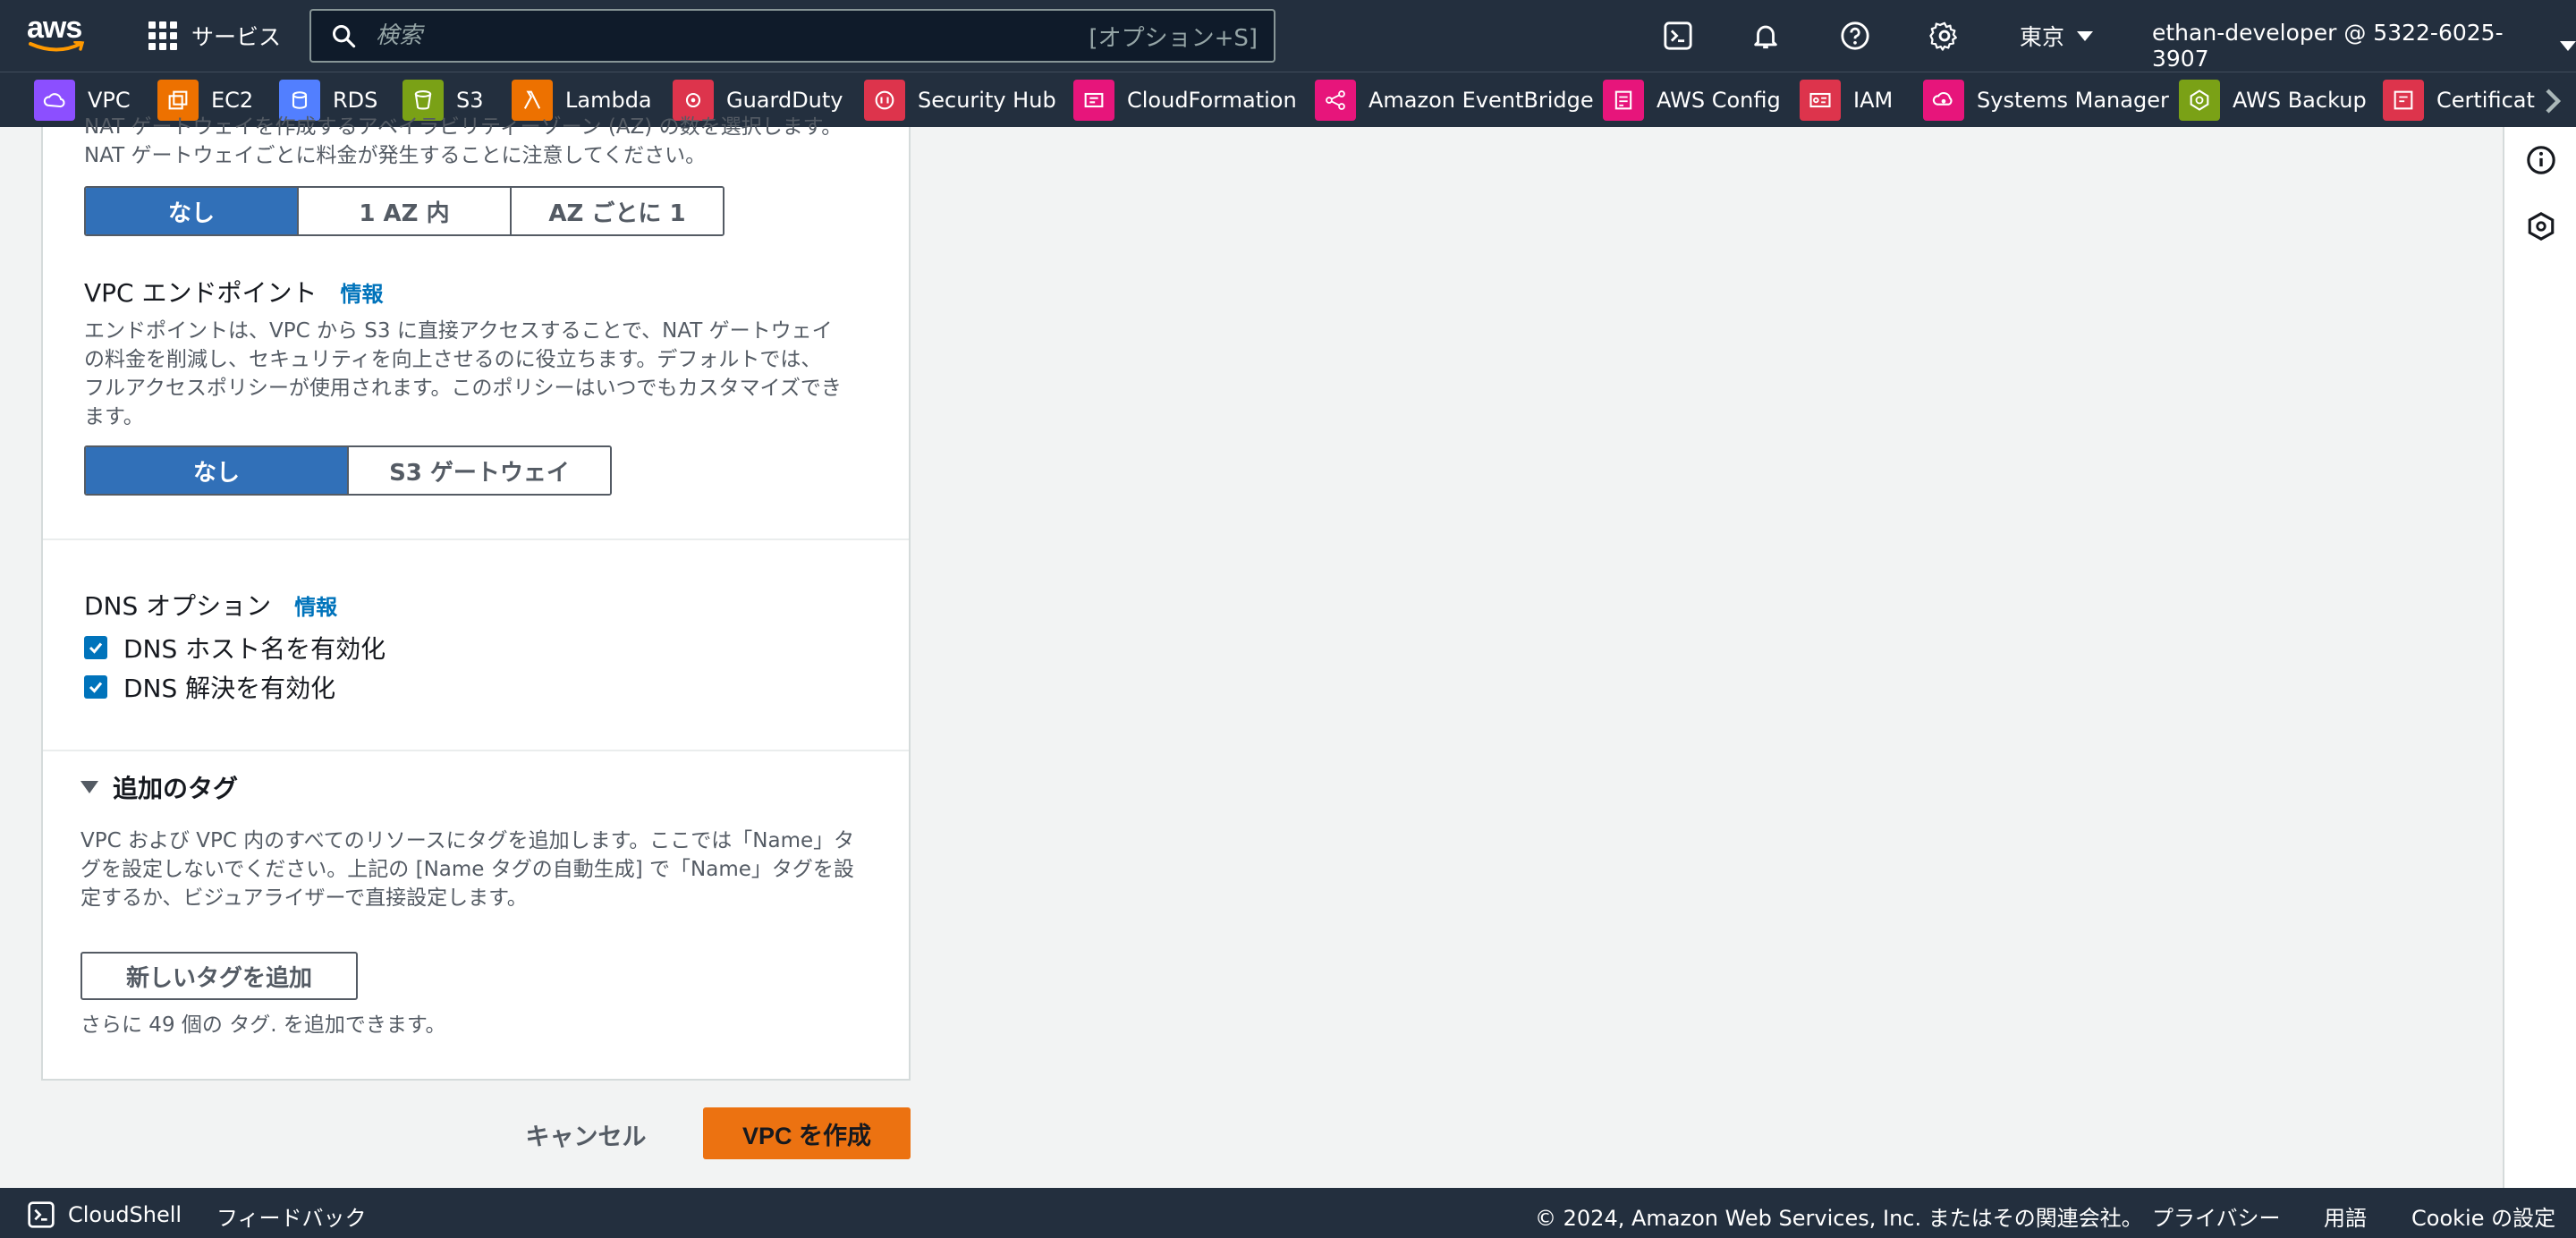 The image size is (2576, 1238). What do you see at coordinates (1093, 100) in the screenshot?
I see `cloudformation-icon` at bounding box center [1093, 100].